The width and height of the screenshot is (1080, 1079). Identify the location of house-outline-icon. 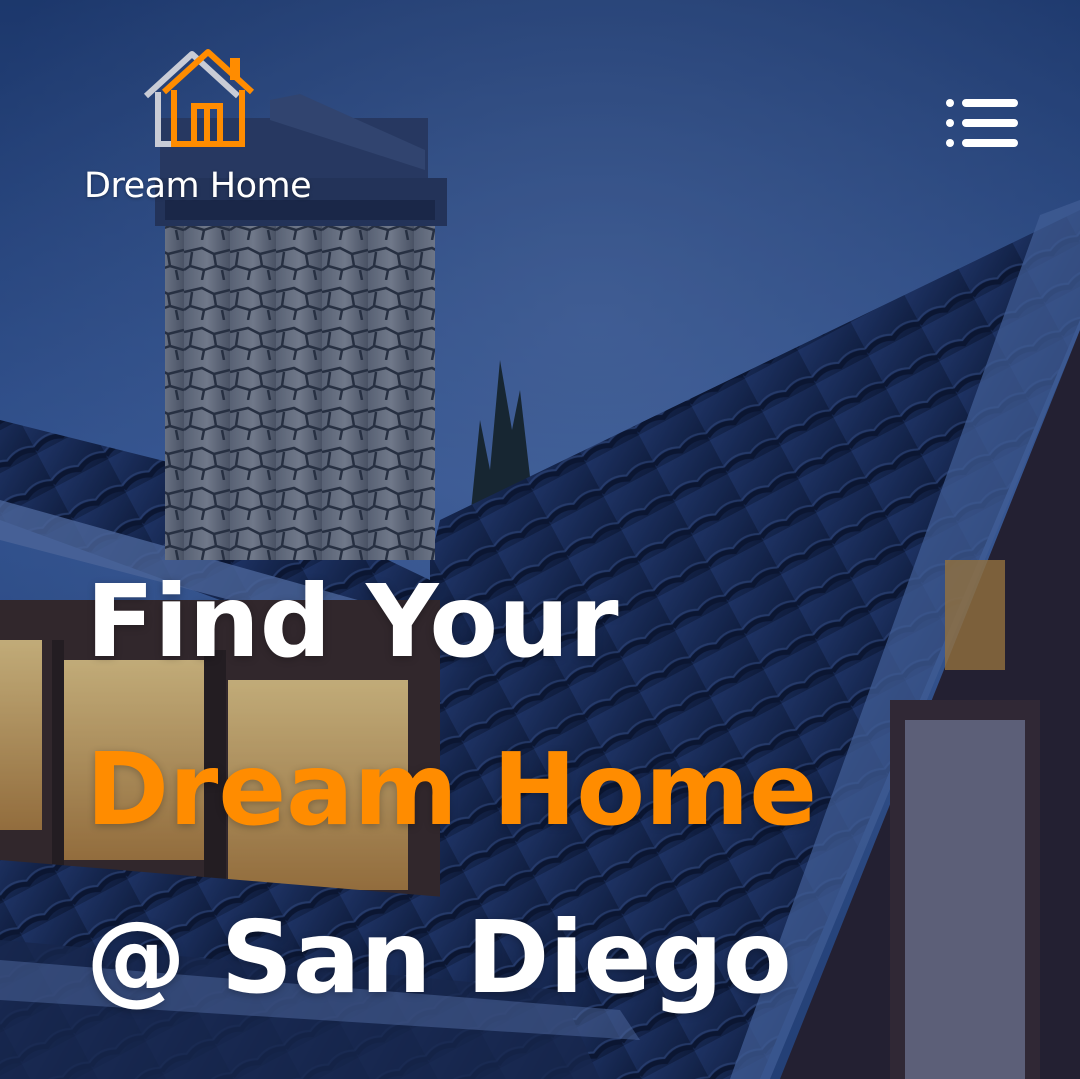
(199, 98).